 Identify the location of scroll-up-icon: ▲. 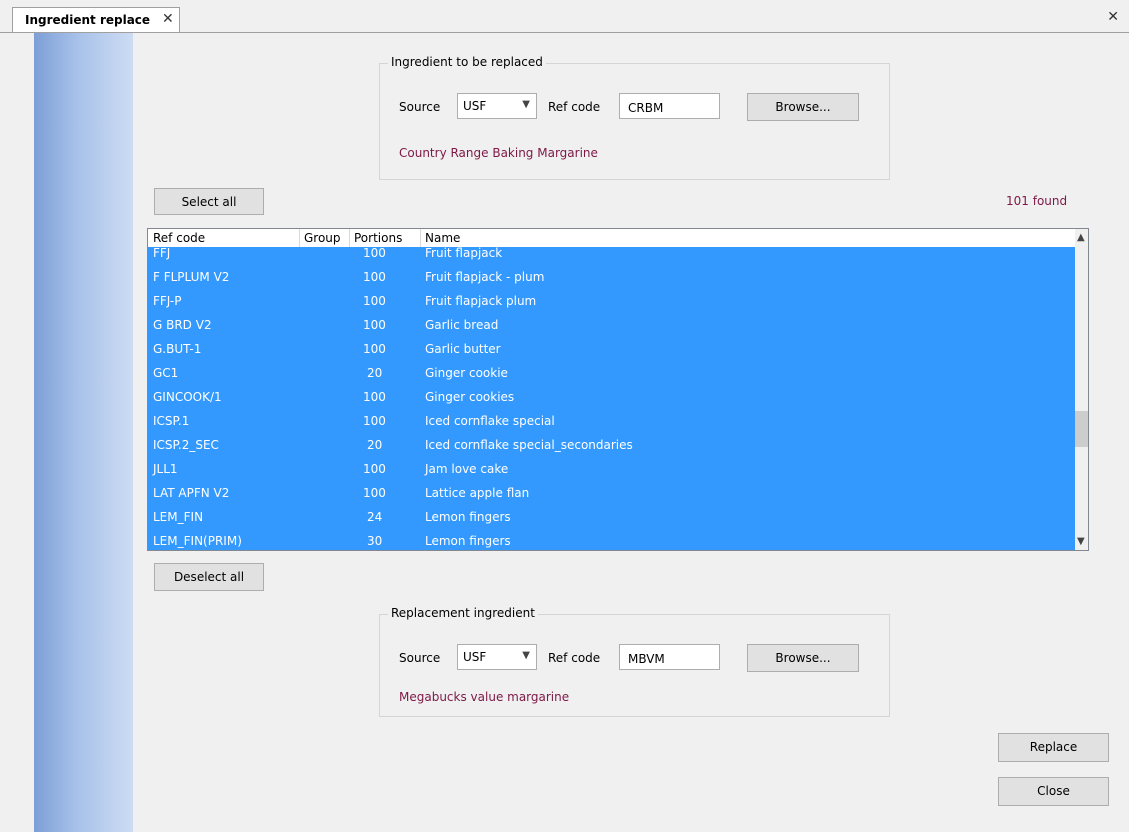
(1081, 237).